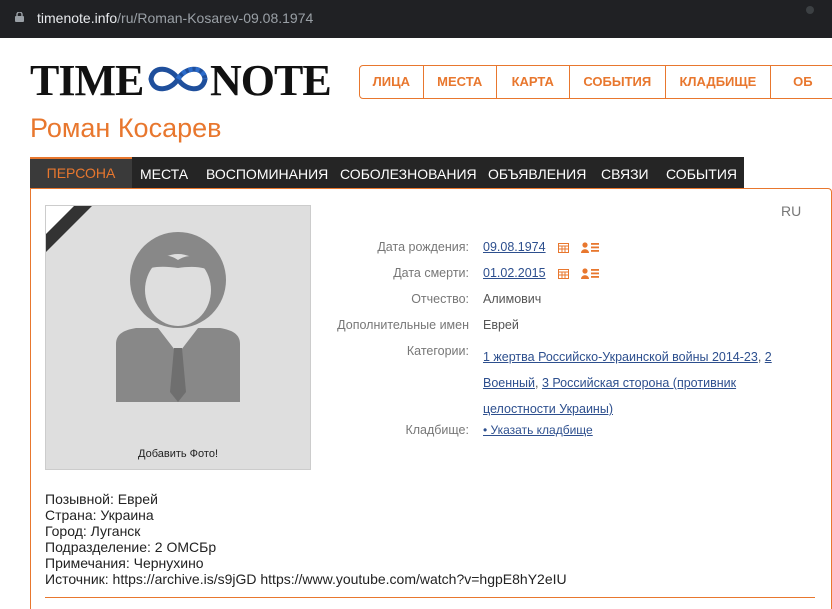 This screenshot has height=609, width=832. What do you see at coordinates (423, 247) in the screenshot?
I see `birth-date-label: Дата рождения:` at bounding box center [423, 247].